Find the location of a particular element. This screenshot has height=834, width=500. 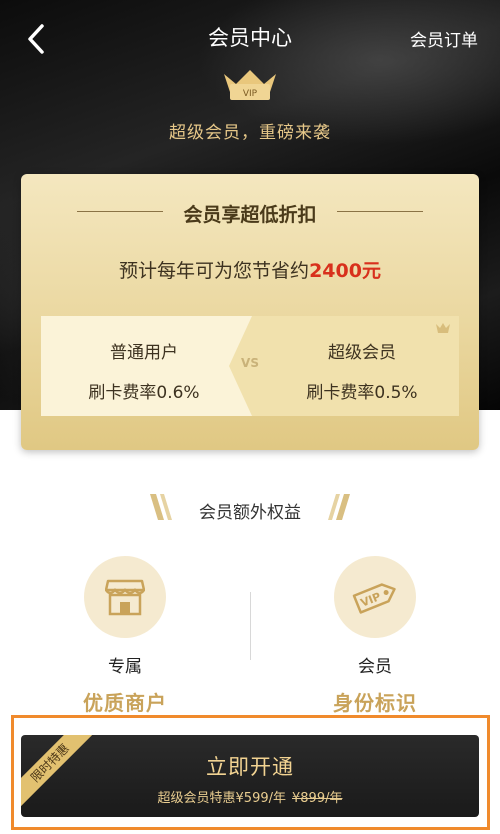

super-member-rate: 刷卡费率0.5% is located at coordinates (362, 393).